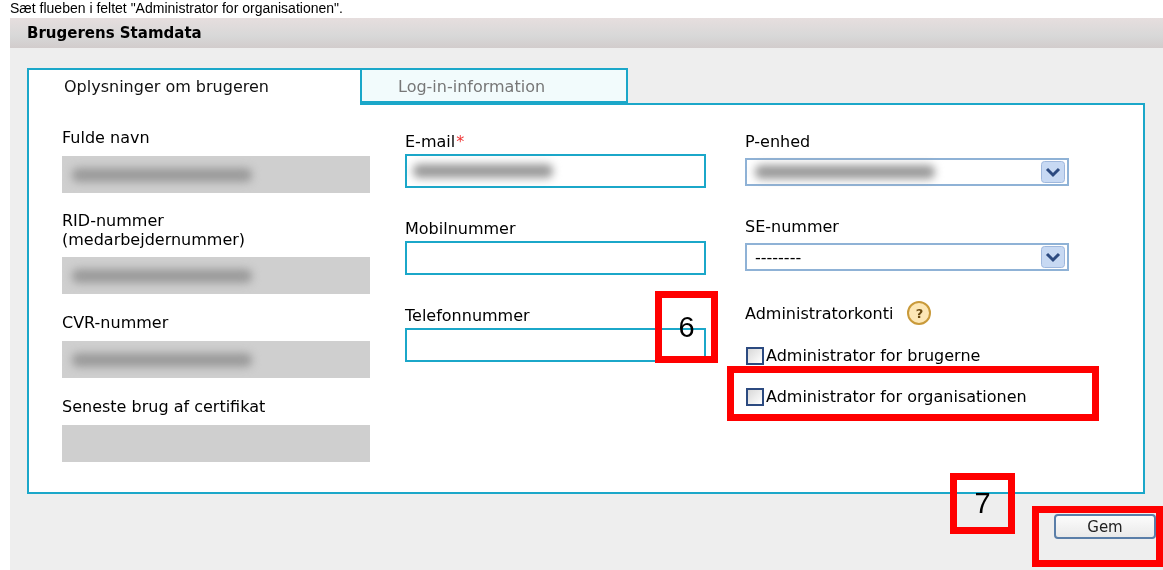 Image resolution: width=1163 pixels, height=570 pixels. What do you see at coordinates (106, 137) in the screenshot?
I see `field-label: Fulde navn` at bounding box center [106, 137].